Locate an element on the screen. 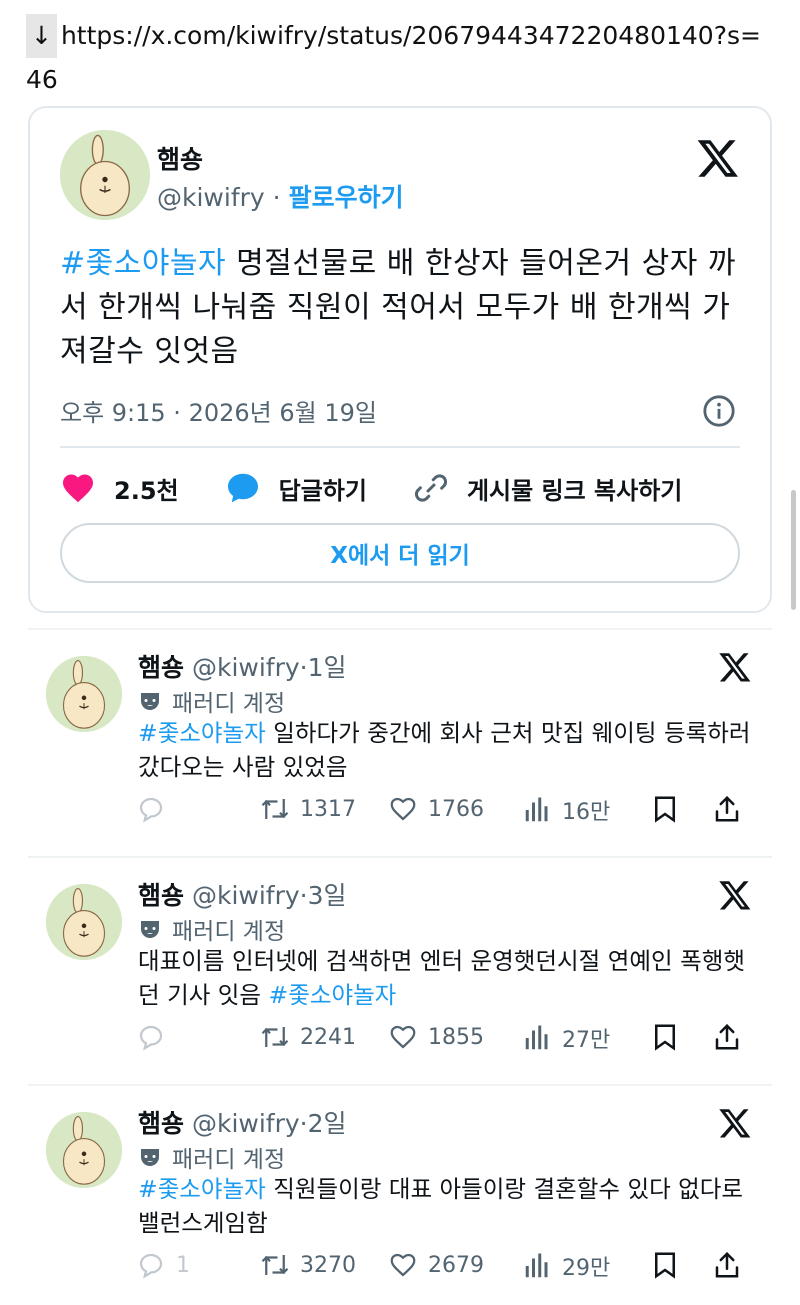 This screenshot has height=1305, width=800. tweet-timestamp: 오후 9:15 · 2026년 6월 19일 is located at coordinates (218, 410).